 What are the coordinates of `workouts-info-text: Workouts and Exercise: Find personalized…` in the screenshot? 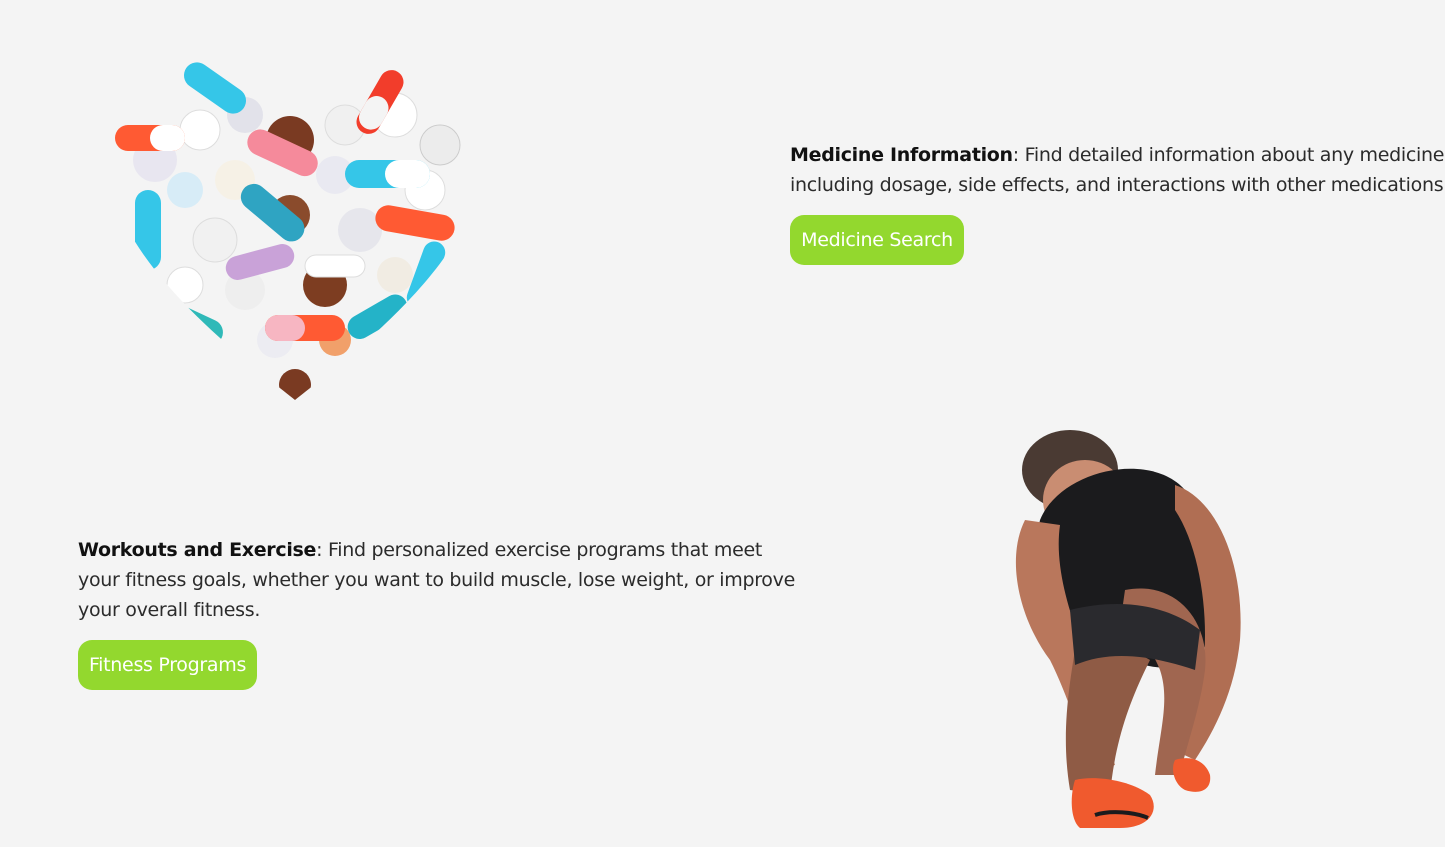 It's located at (438, 580).